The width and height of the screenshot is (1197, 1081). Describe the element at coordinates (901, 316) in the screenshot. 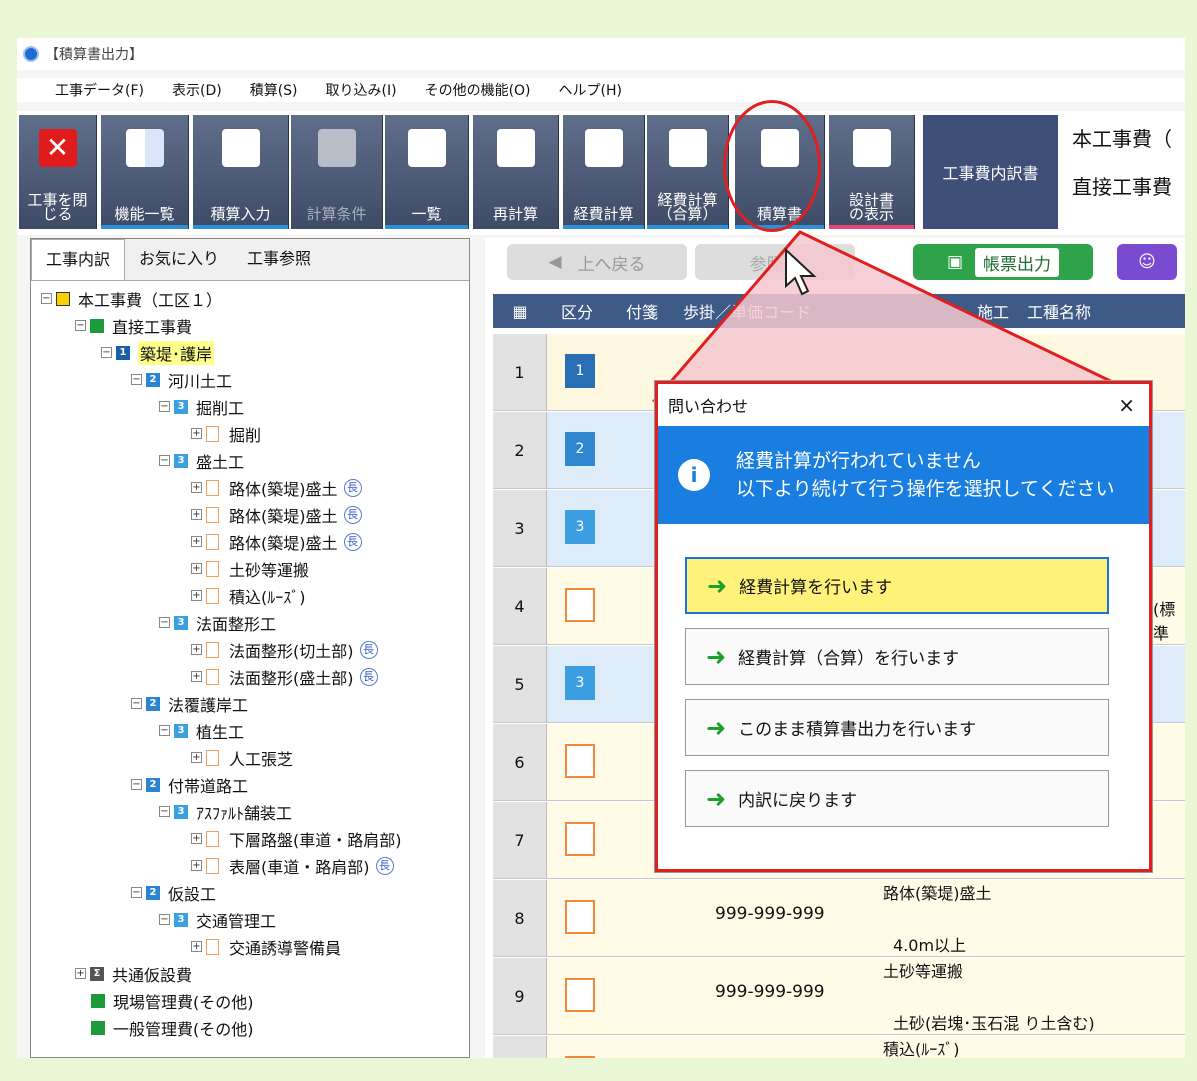

I see `callout-pointer` at that location.